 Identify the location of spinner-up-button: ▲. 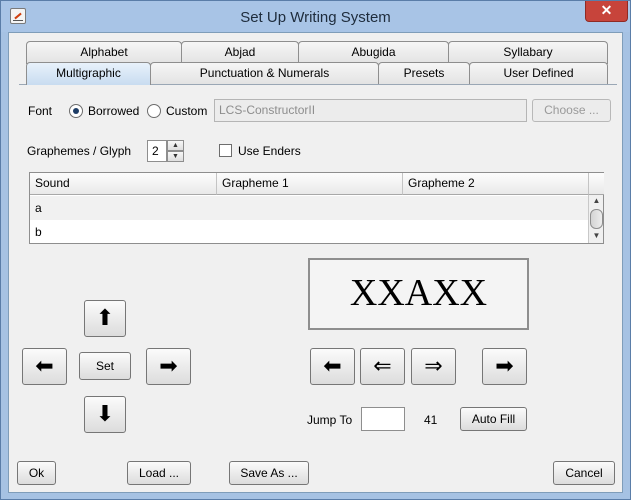
(175, 145).